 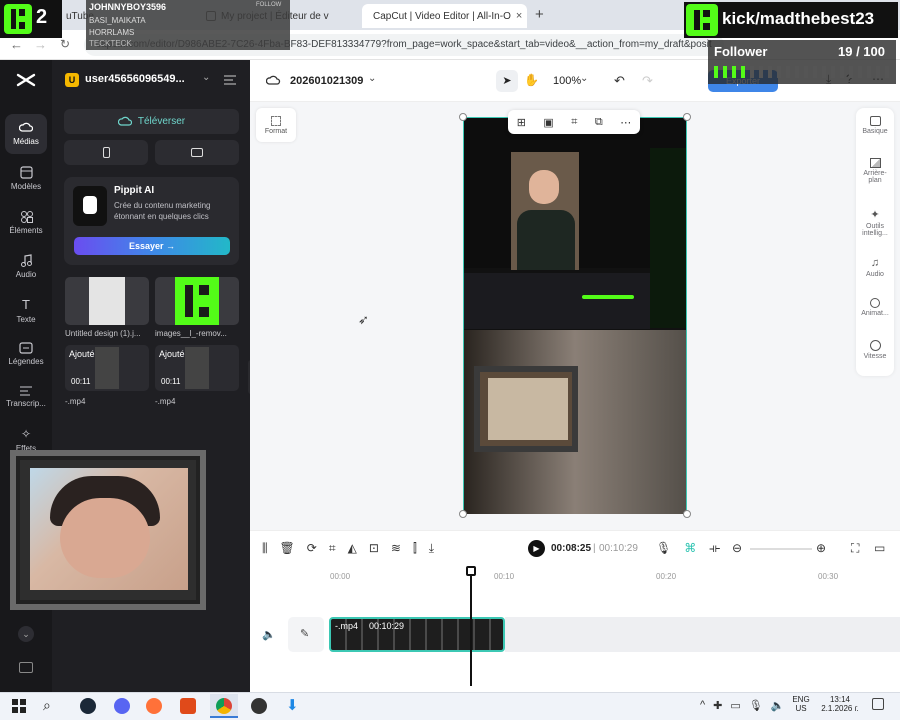 What do you see at coordinates (821, 548) in the screenshot?
I see `zoom-in-icon: ⊕` at bounding box center [821, 548].